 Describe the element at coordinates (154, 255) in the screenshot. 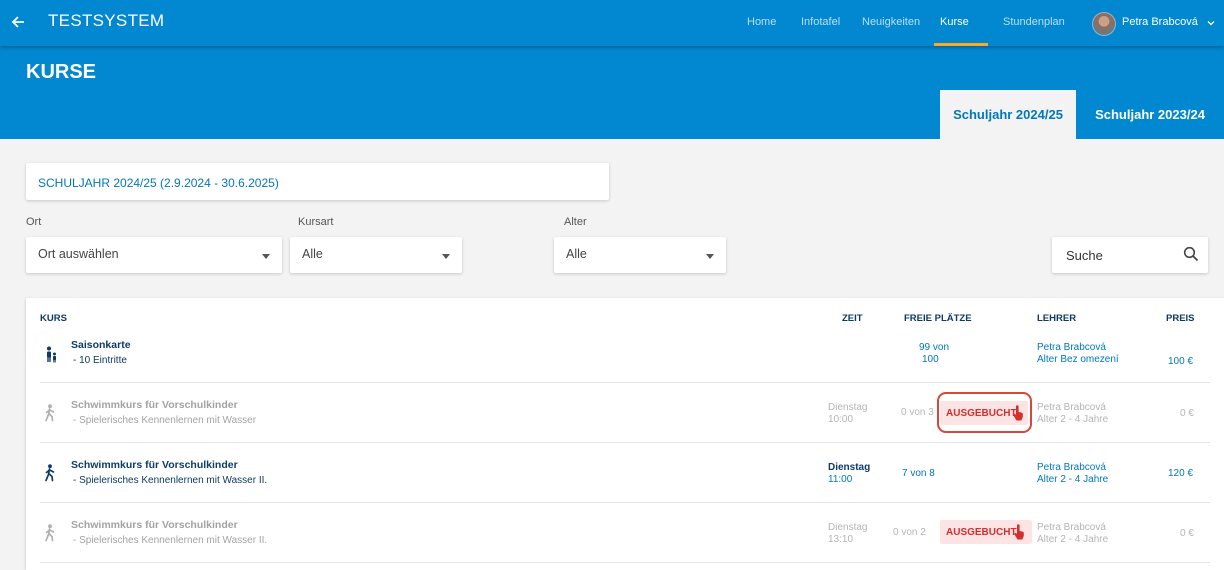

I see `ort-select: Ort auswählen` at that location.